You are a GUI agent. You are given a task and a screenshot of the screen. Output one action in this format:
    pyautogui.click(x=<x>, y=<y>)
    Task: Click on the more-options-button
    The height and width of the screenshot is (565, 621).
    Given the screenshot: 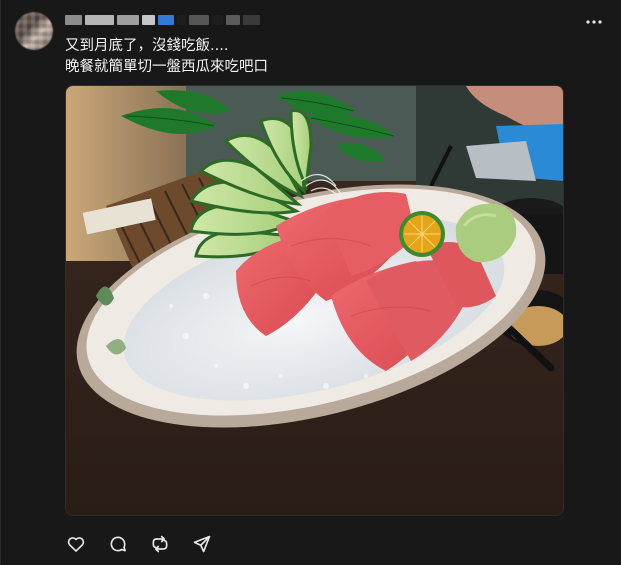 What is the action you would take?
    pyautogui.click(x=594, y=22)
    